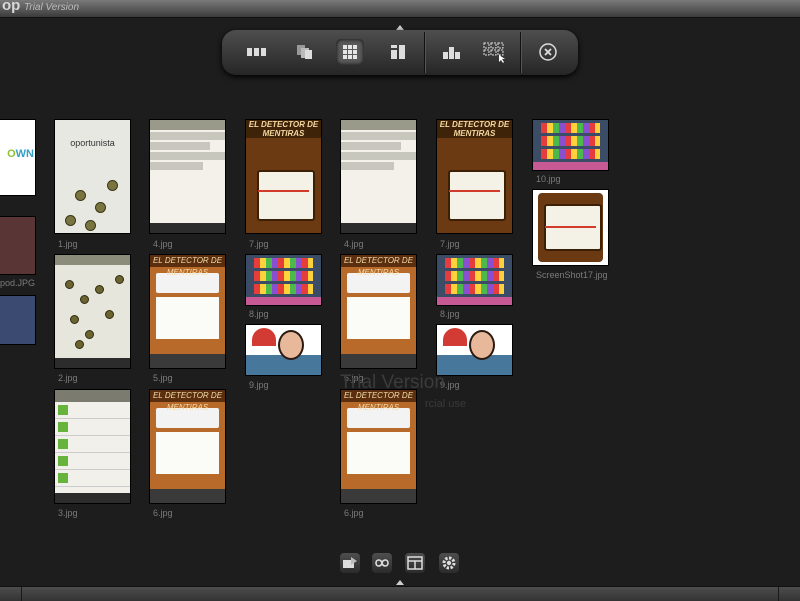 This screenshot has height=601, width=800. I want to click on selection-grid-view-button, so click(494, 52).